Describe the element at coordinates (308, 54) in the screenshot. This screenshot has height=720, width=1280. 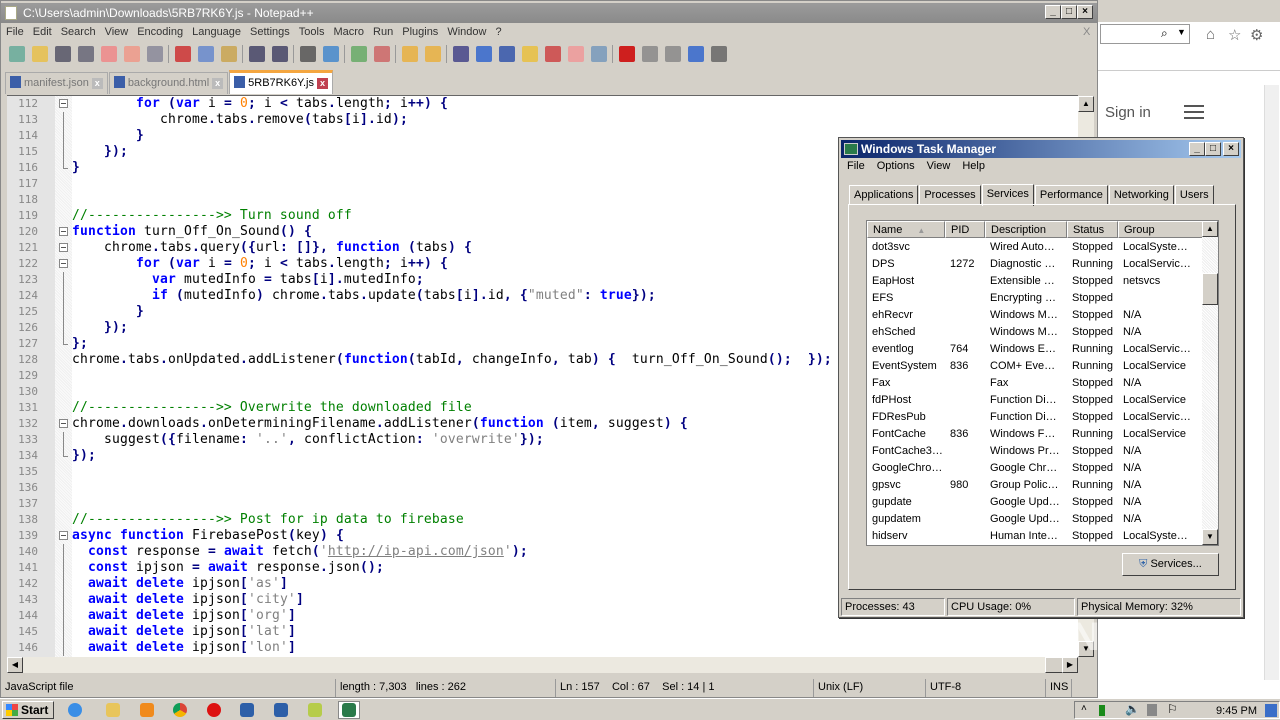
I see `find-icon` at that location.